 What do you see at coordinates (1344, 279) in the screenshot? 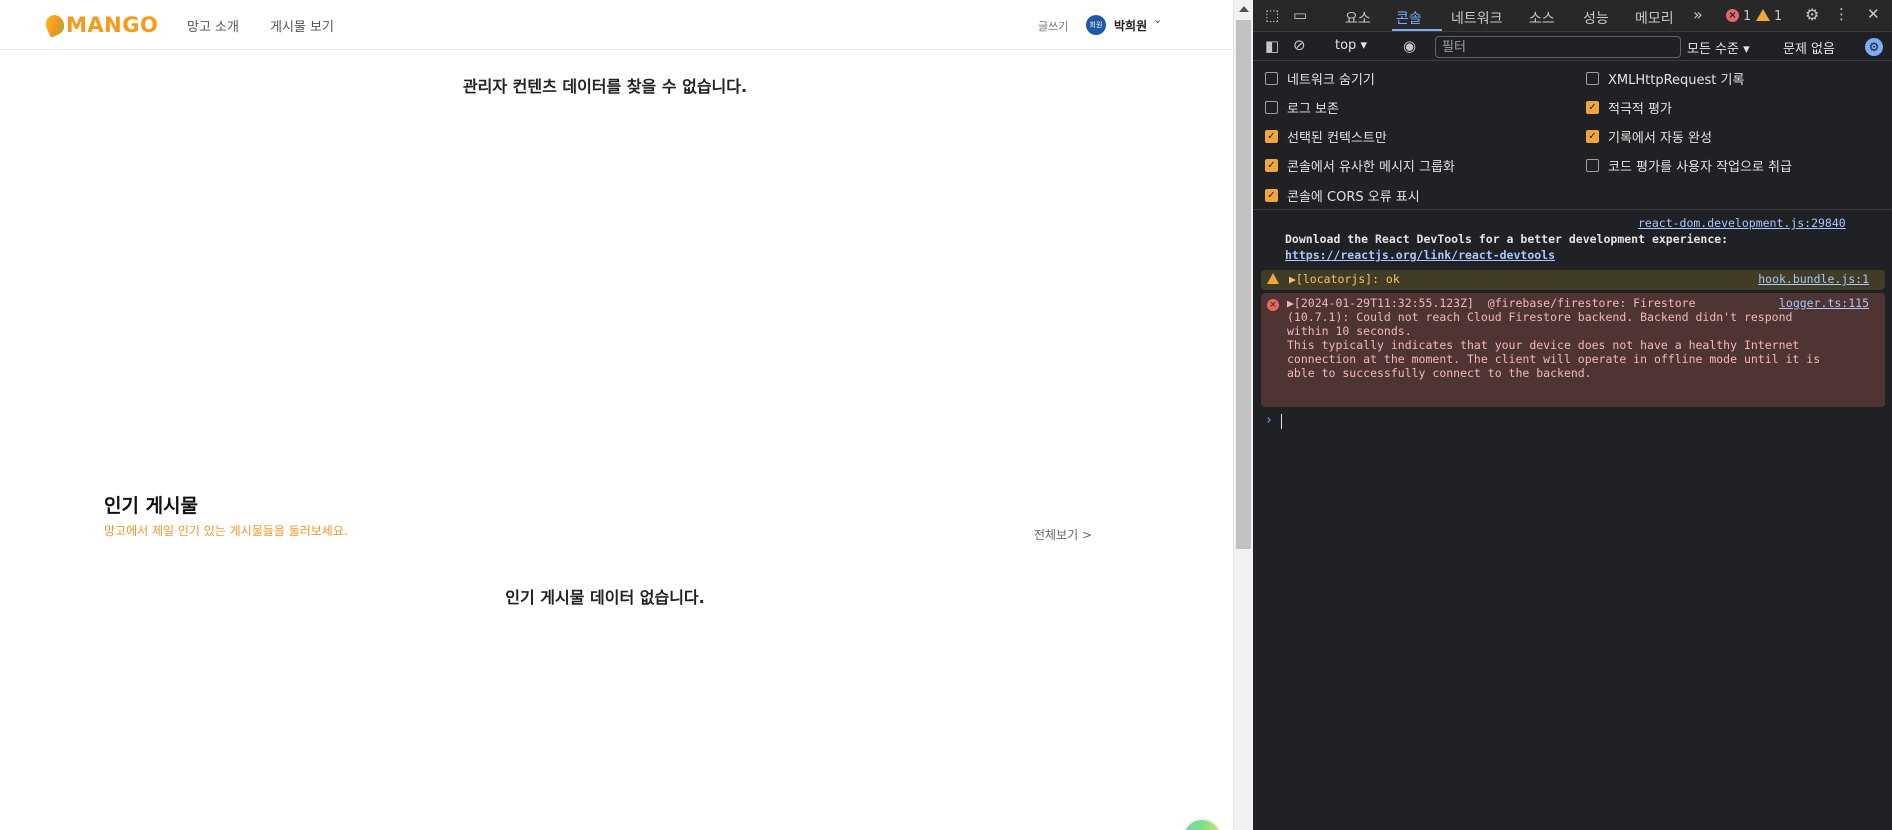
I see `warning-text: ▶[locatorjs]: ok` at bounding box center [1344, 279].